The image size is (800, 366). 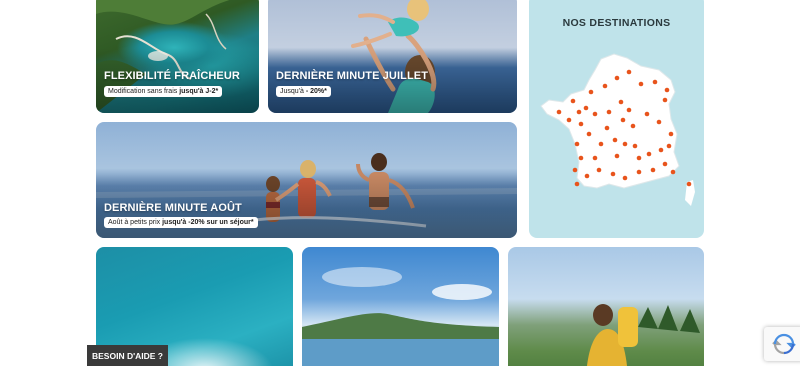 What do you see at coordinates (172, 76) in the screenshot?
I see `card-title: Flexibilité fraîcheur` at bounding box center [172, 76].